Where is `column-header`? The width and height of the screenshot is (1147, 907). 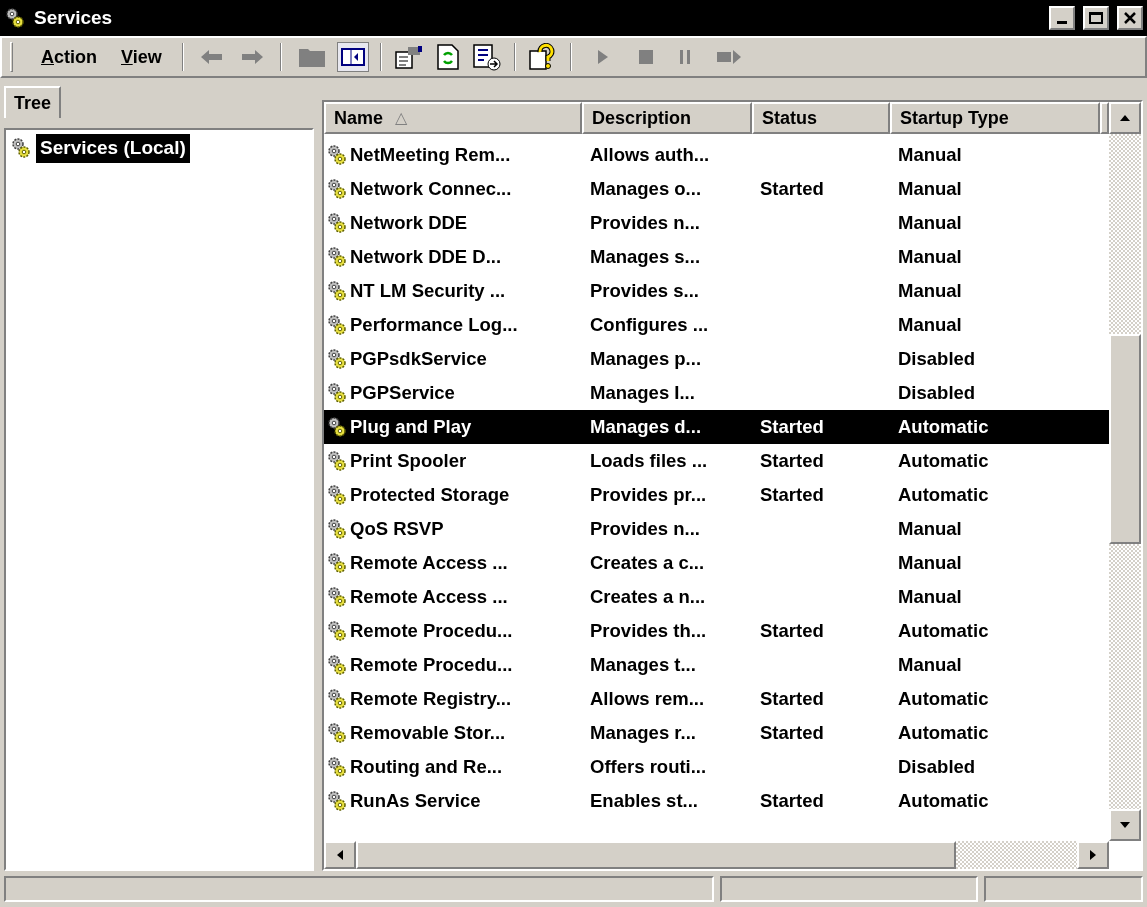
column-header is located at coordinates (1104, 118).